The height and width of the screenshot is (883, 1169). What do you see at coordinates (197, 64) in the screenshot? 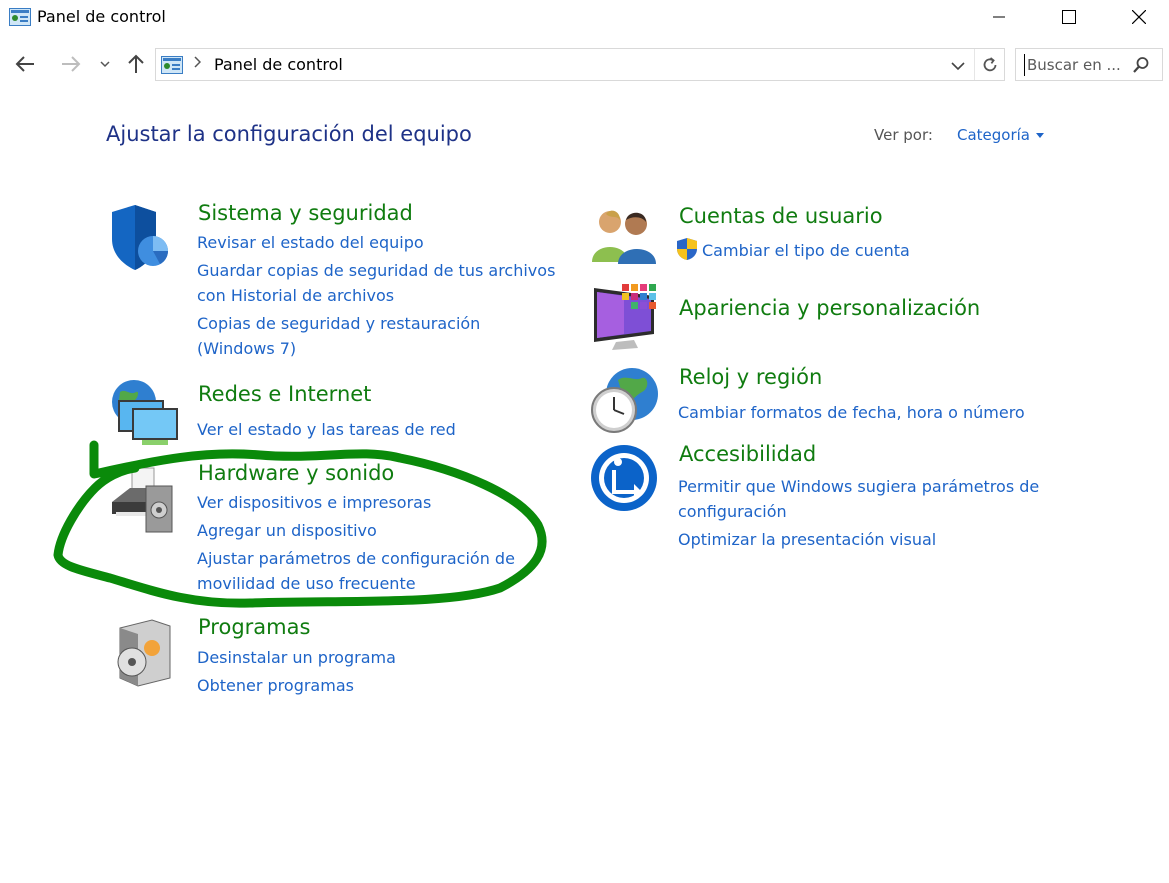
I see `chevron-right-icon` at bounding box center [197, 64].